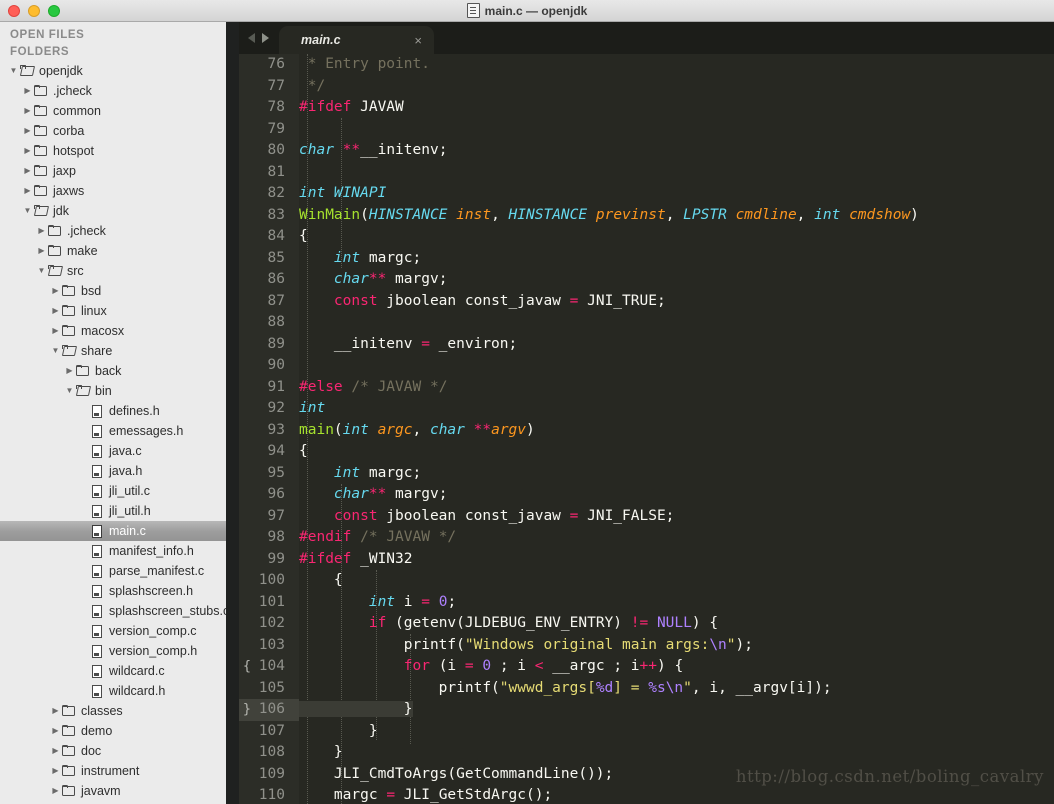  What do you see at coordinates (265, 38) in the screenshot?
I see `nav-forward-icon` at bounding box center [265, 38].